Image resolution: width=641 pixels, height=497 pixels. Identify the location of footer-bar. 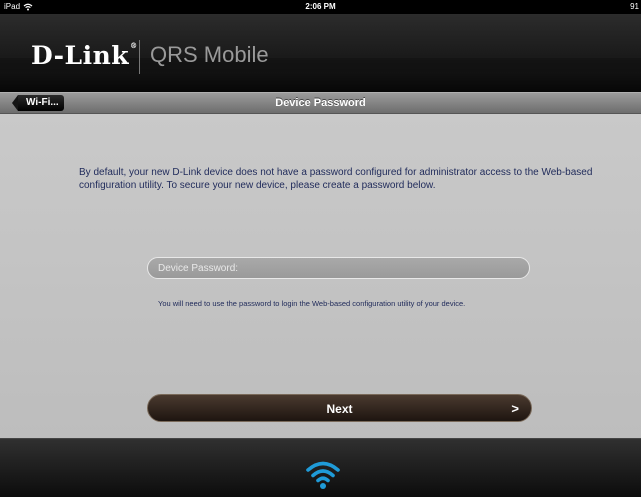
(320, 467).